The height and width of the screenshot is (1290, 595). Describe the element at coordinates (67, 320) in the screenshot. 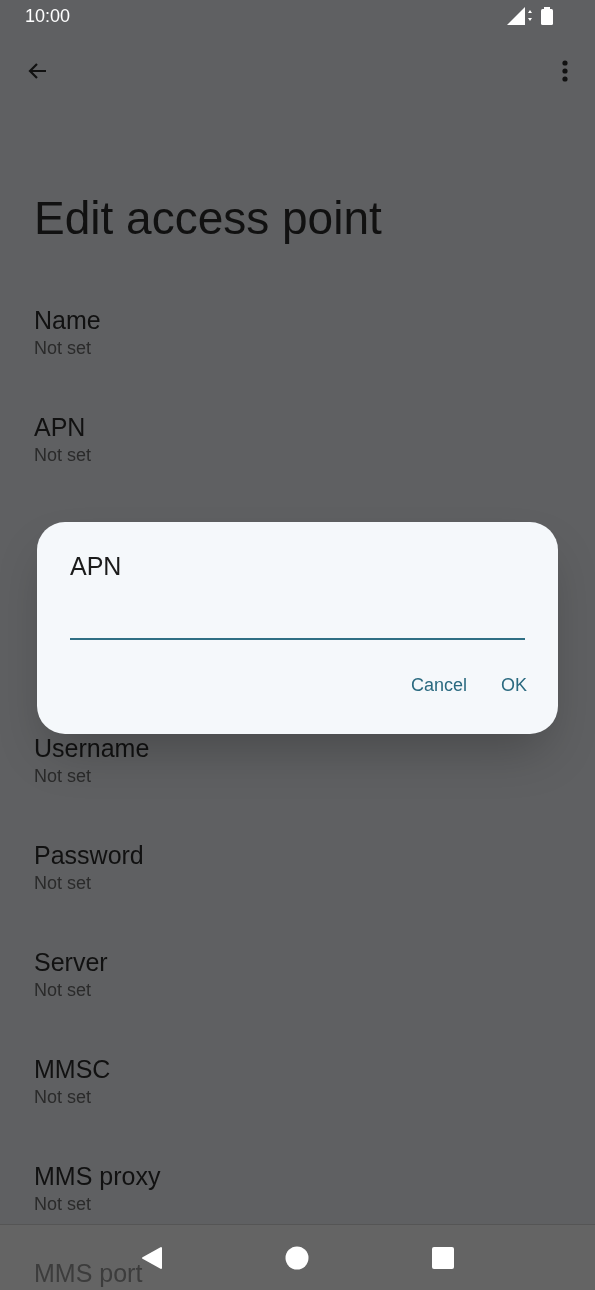

I see `field-label: Name` at that location.